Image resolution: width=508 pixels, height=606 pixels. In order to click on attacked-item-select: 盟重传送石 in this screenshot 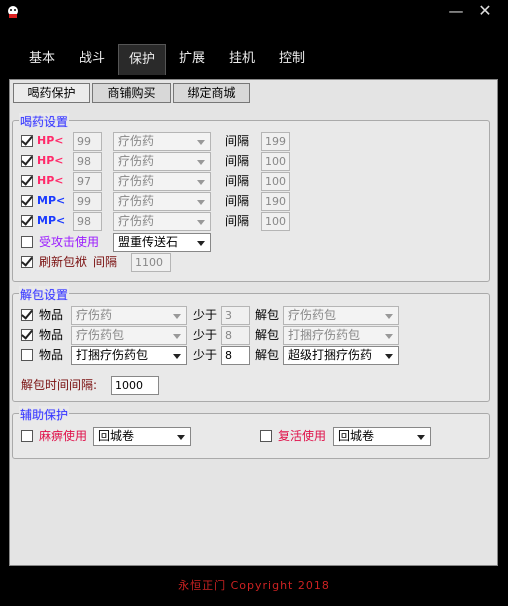, I will do `click(162, 242)`.